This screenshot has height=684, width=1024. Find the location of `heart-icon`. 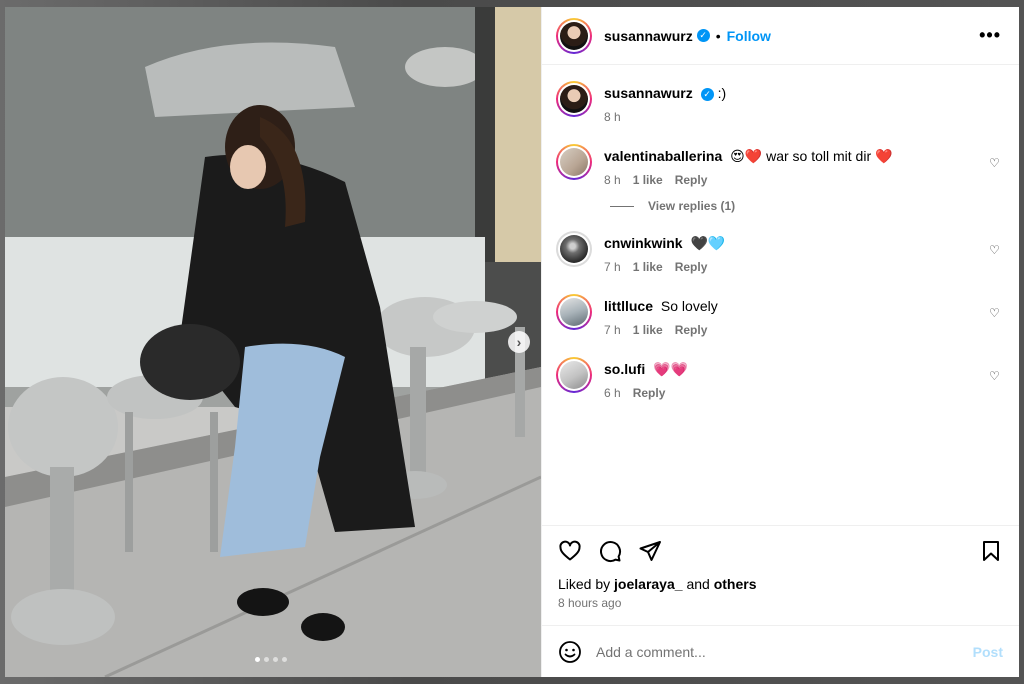

heart-icon is located at coordinates (570, 551).